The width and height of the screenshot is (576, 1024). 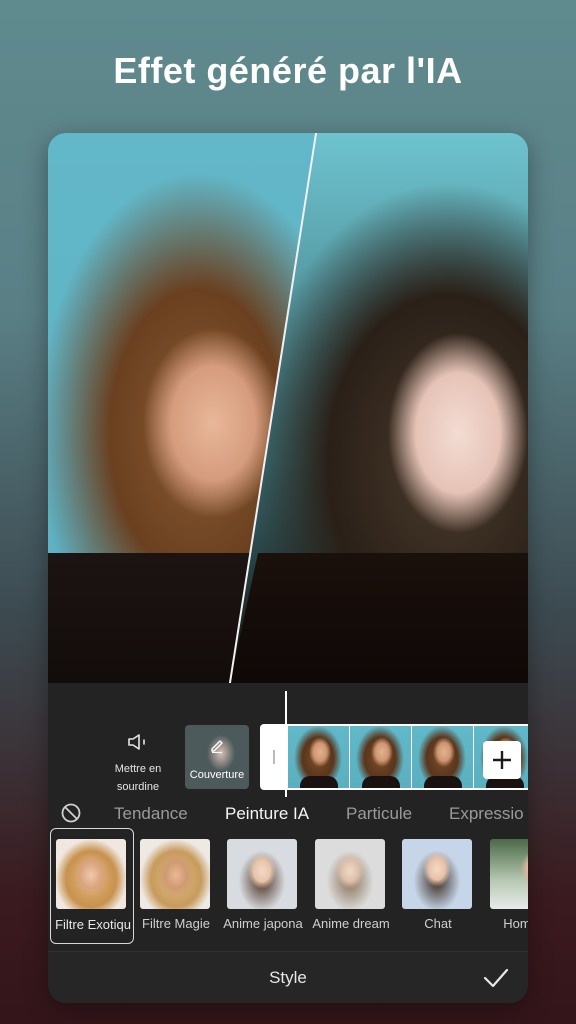 I want to click on style-label: Homme, so click(x=515, y=923).